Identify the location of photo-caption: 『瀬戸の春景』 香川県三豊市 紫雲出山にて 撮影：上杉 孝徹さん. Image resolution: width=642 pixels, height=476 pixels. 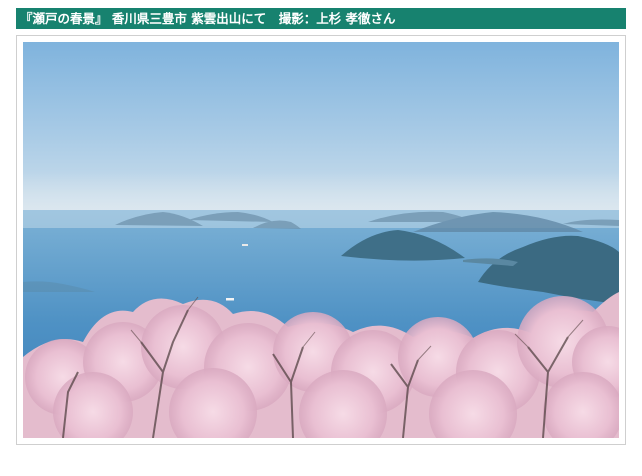
(208, 18).